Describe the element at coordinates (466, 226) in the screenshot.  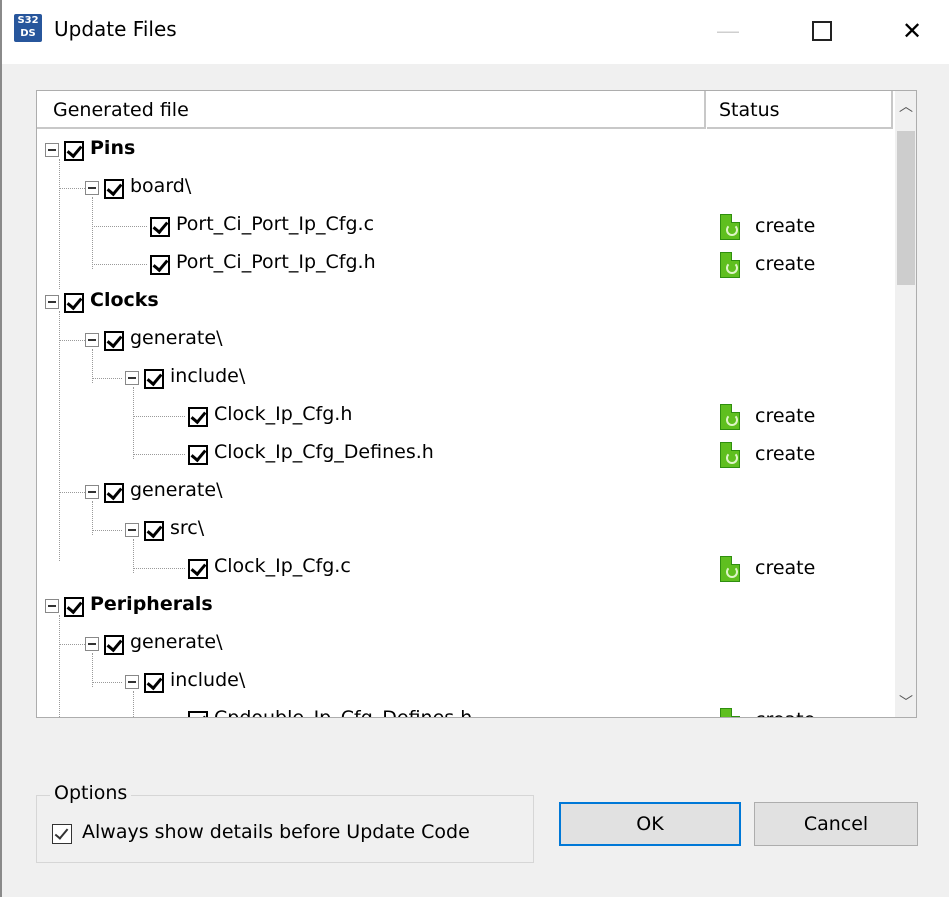
I see `tree-row-file: Port_Ci_Port_Ip_Cfg.c create` at that location.